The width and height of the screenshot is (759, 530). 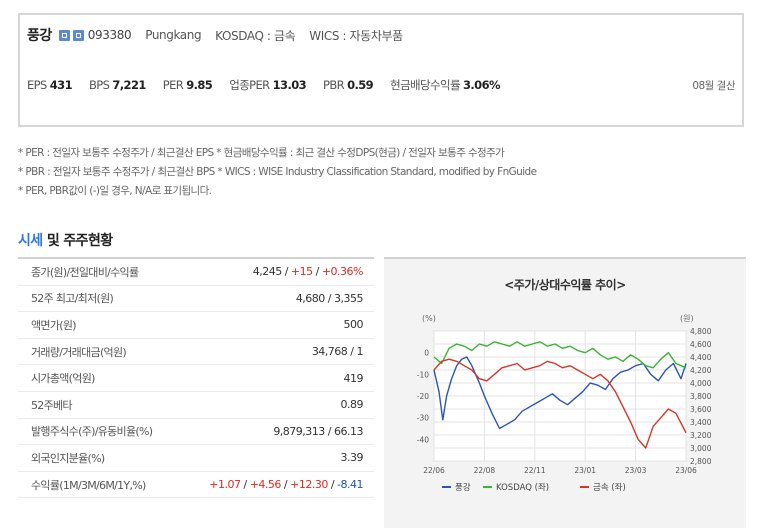 I want to click on settlement-month: 08월 결산, so click(x=713, y=85).